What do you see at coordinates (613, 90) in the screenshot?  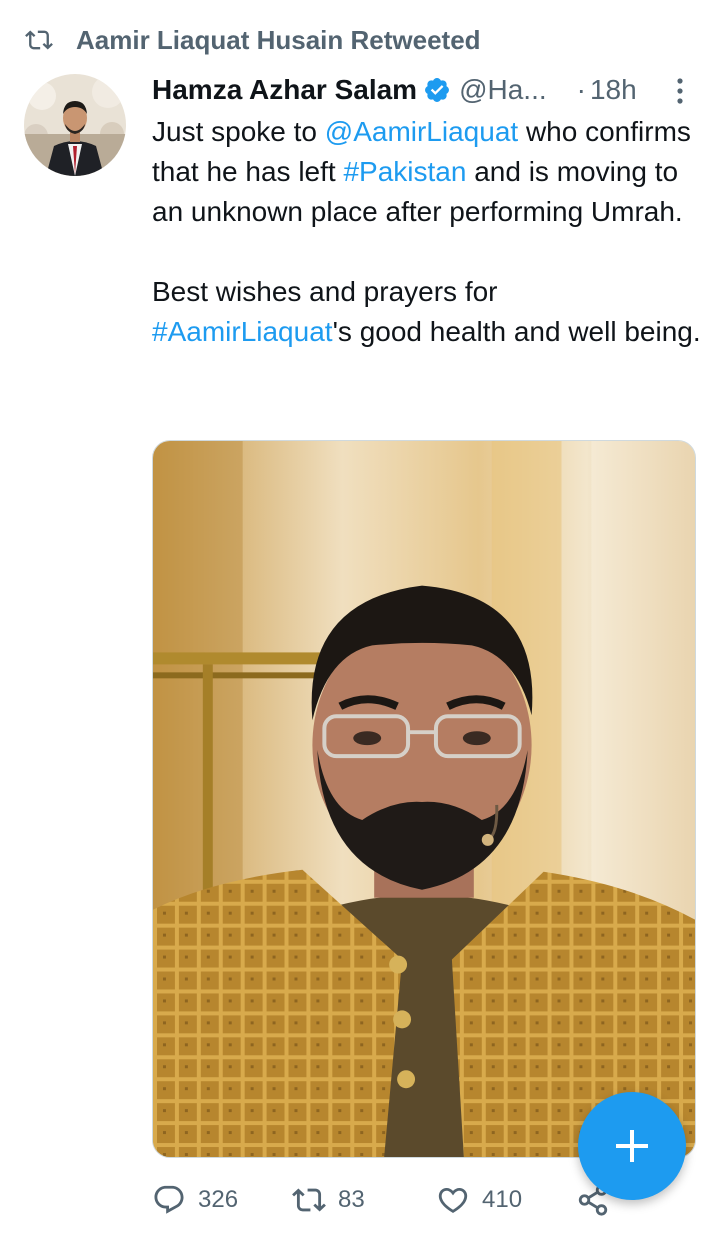 I see `tweet-timestamp: 18h` at bounding box center [613, 90].